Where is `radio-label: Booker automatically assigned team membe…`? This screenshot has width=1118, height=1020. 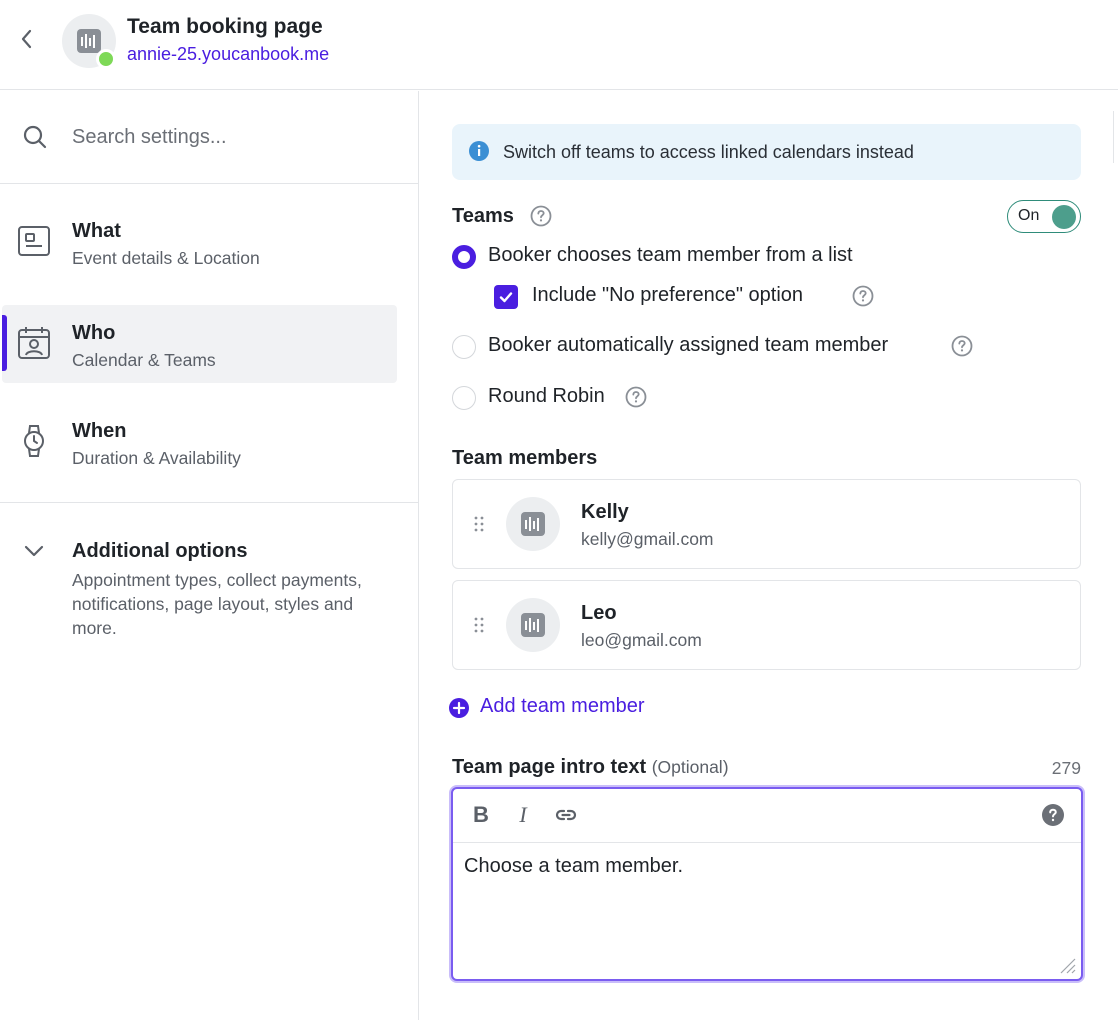
radio-label: Booker automatically assigned team membe… is located at coordinates (688, 345).